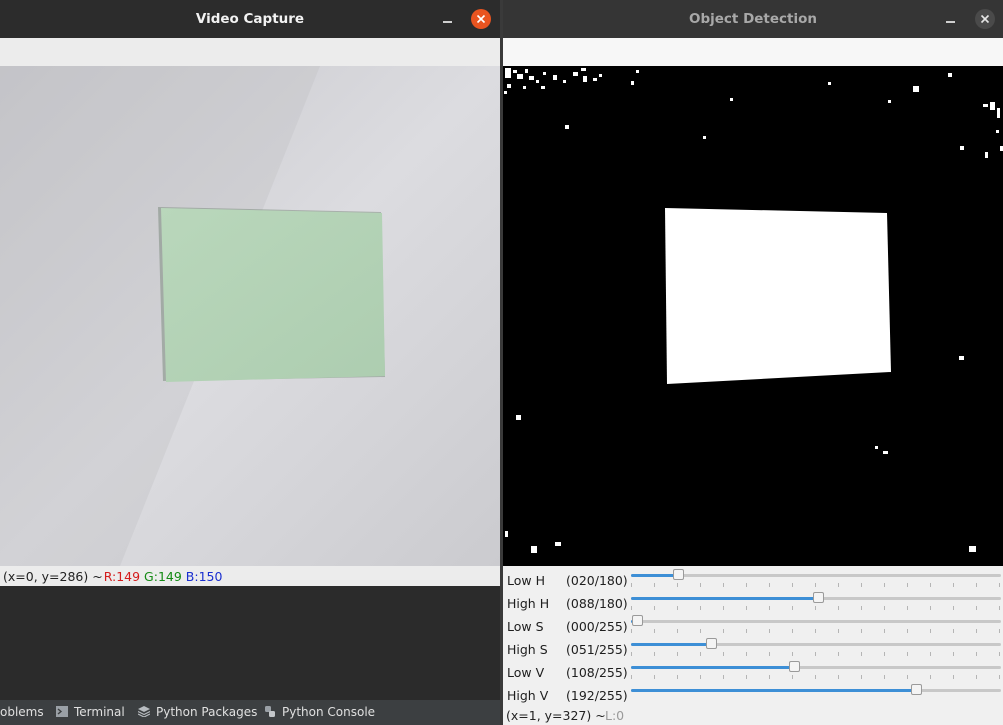 The width and height of the screenshot is (1003, 725). Describe the element at coordinates (597, 626) in the screenshot. I see `trackbar-value: (000/255)` at that location.